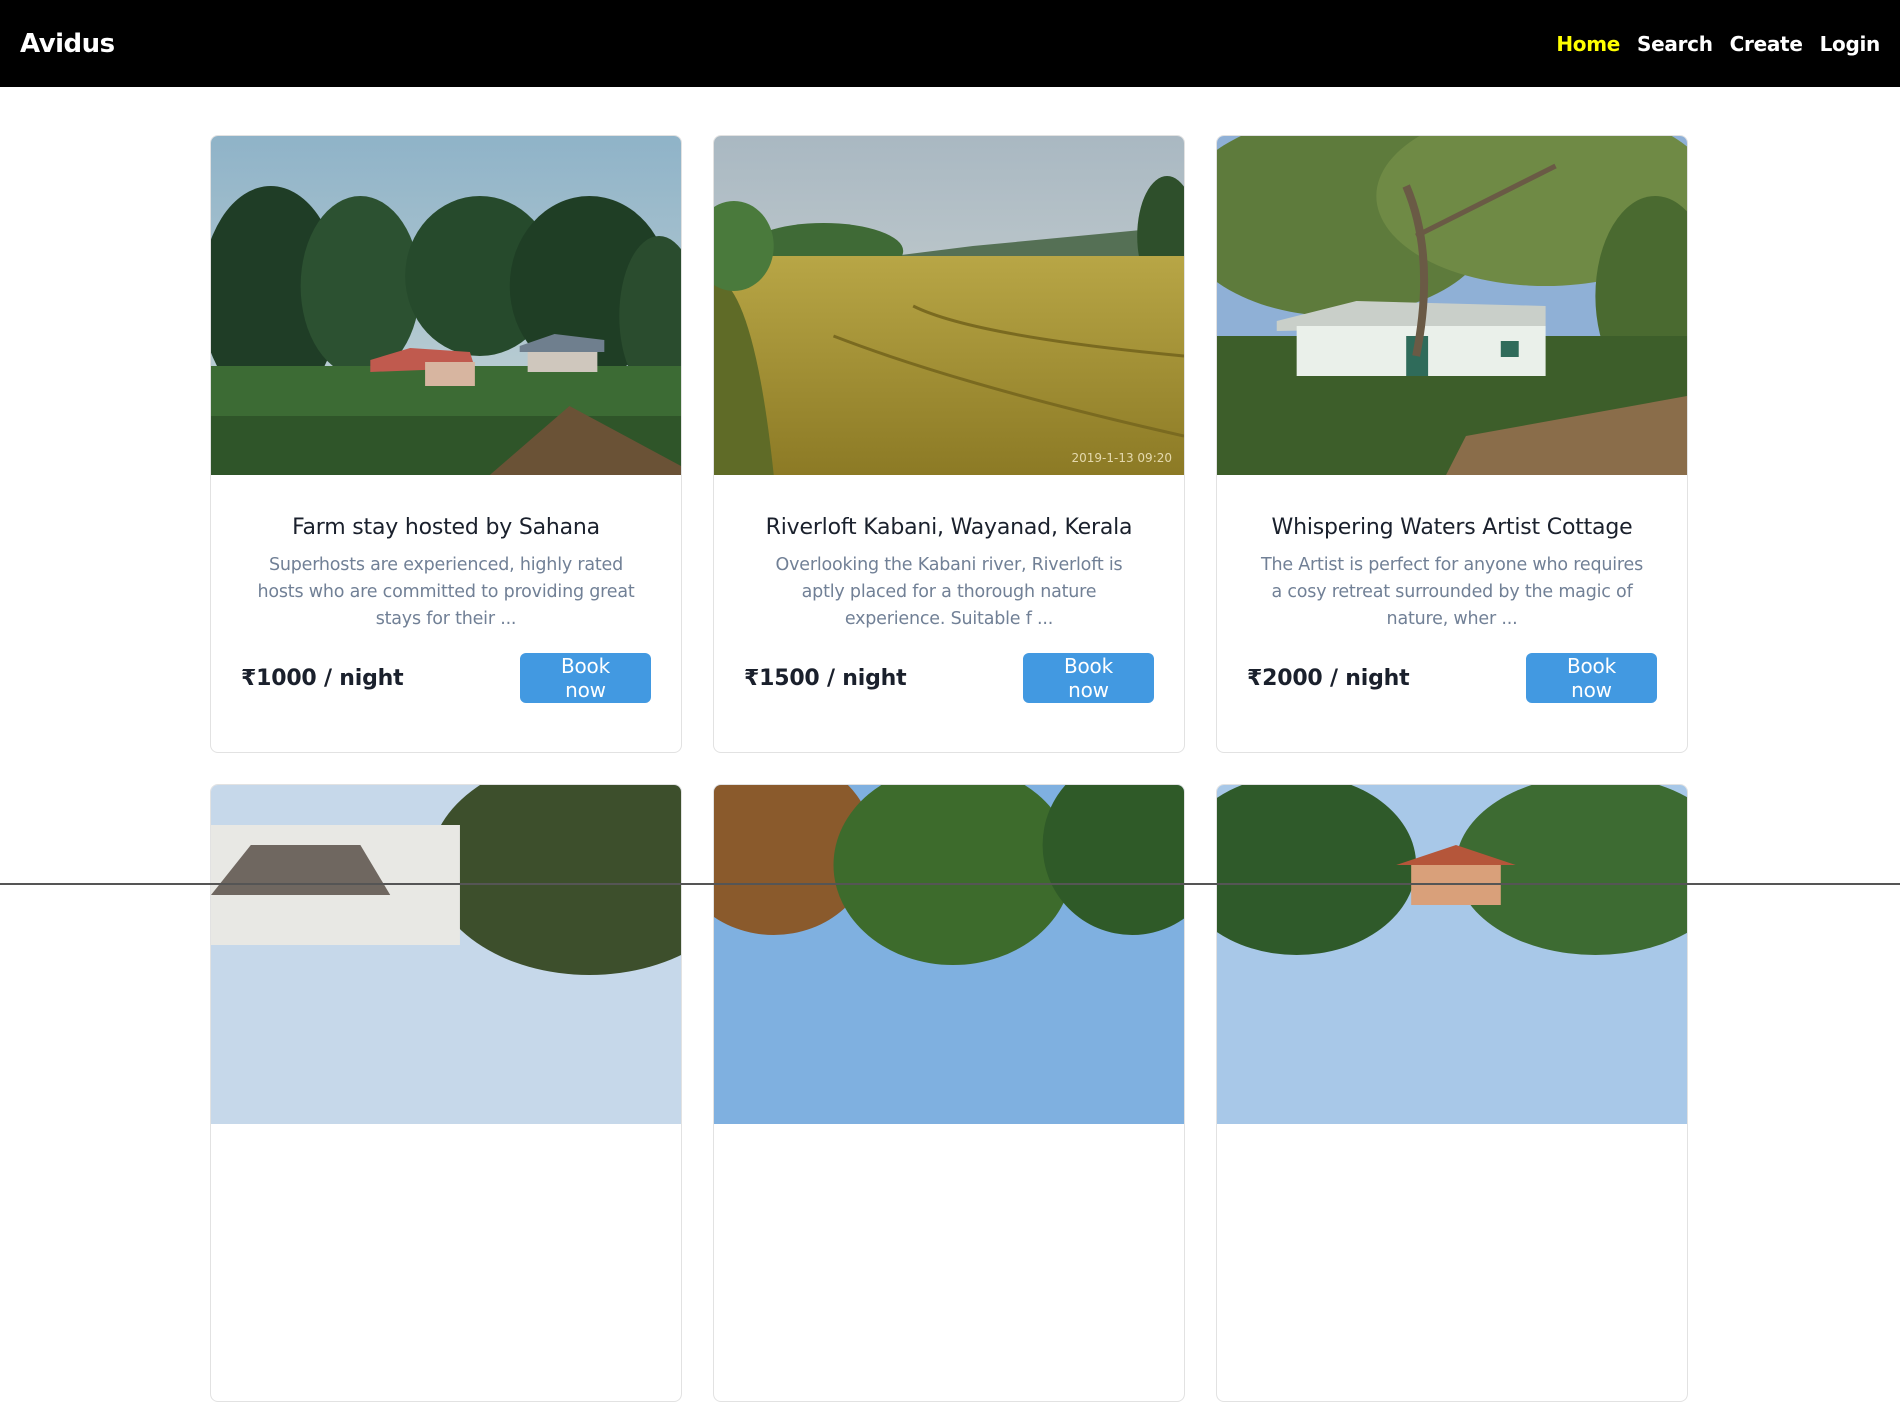  Describe the element at coordinates (1452, 954) in the screenshot. I see `listing-image-red-roof` at that location.